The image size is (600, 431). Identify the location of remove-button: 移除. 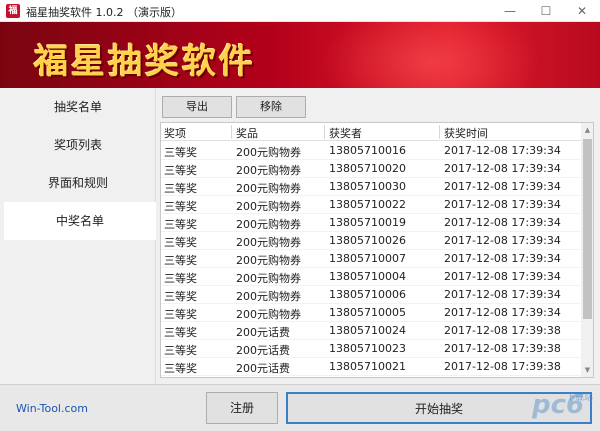
(271, 107).